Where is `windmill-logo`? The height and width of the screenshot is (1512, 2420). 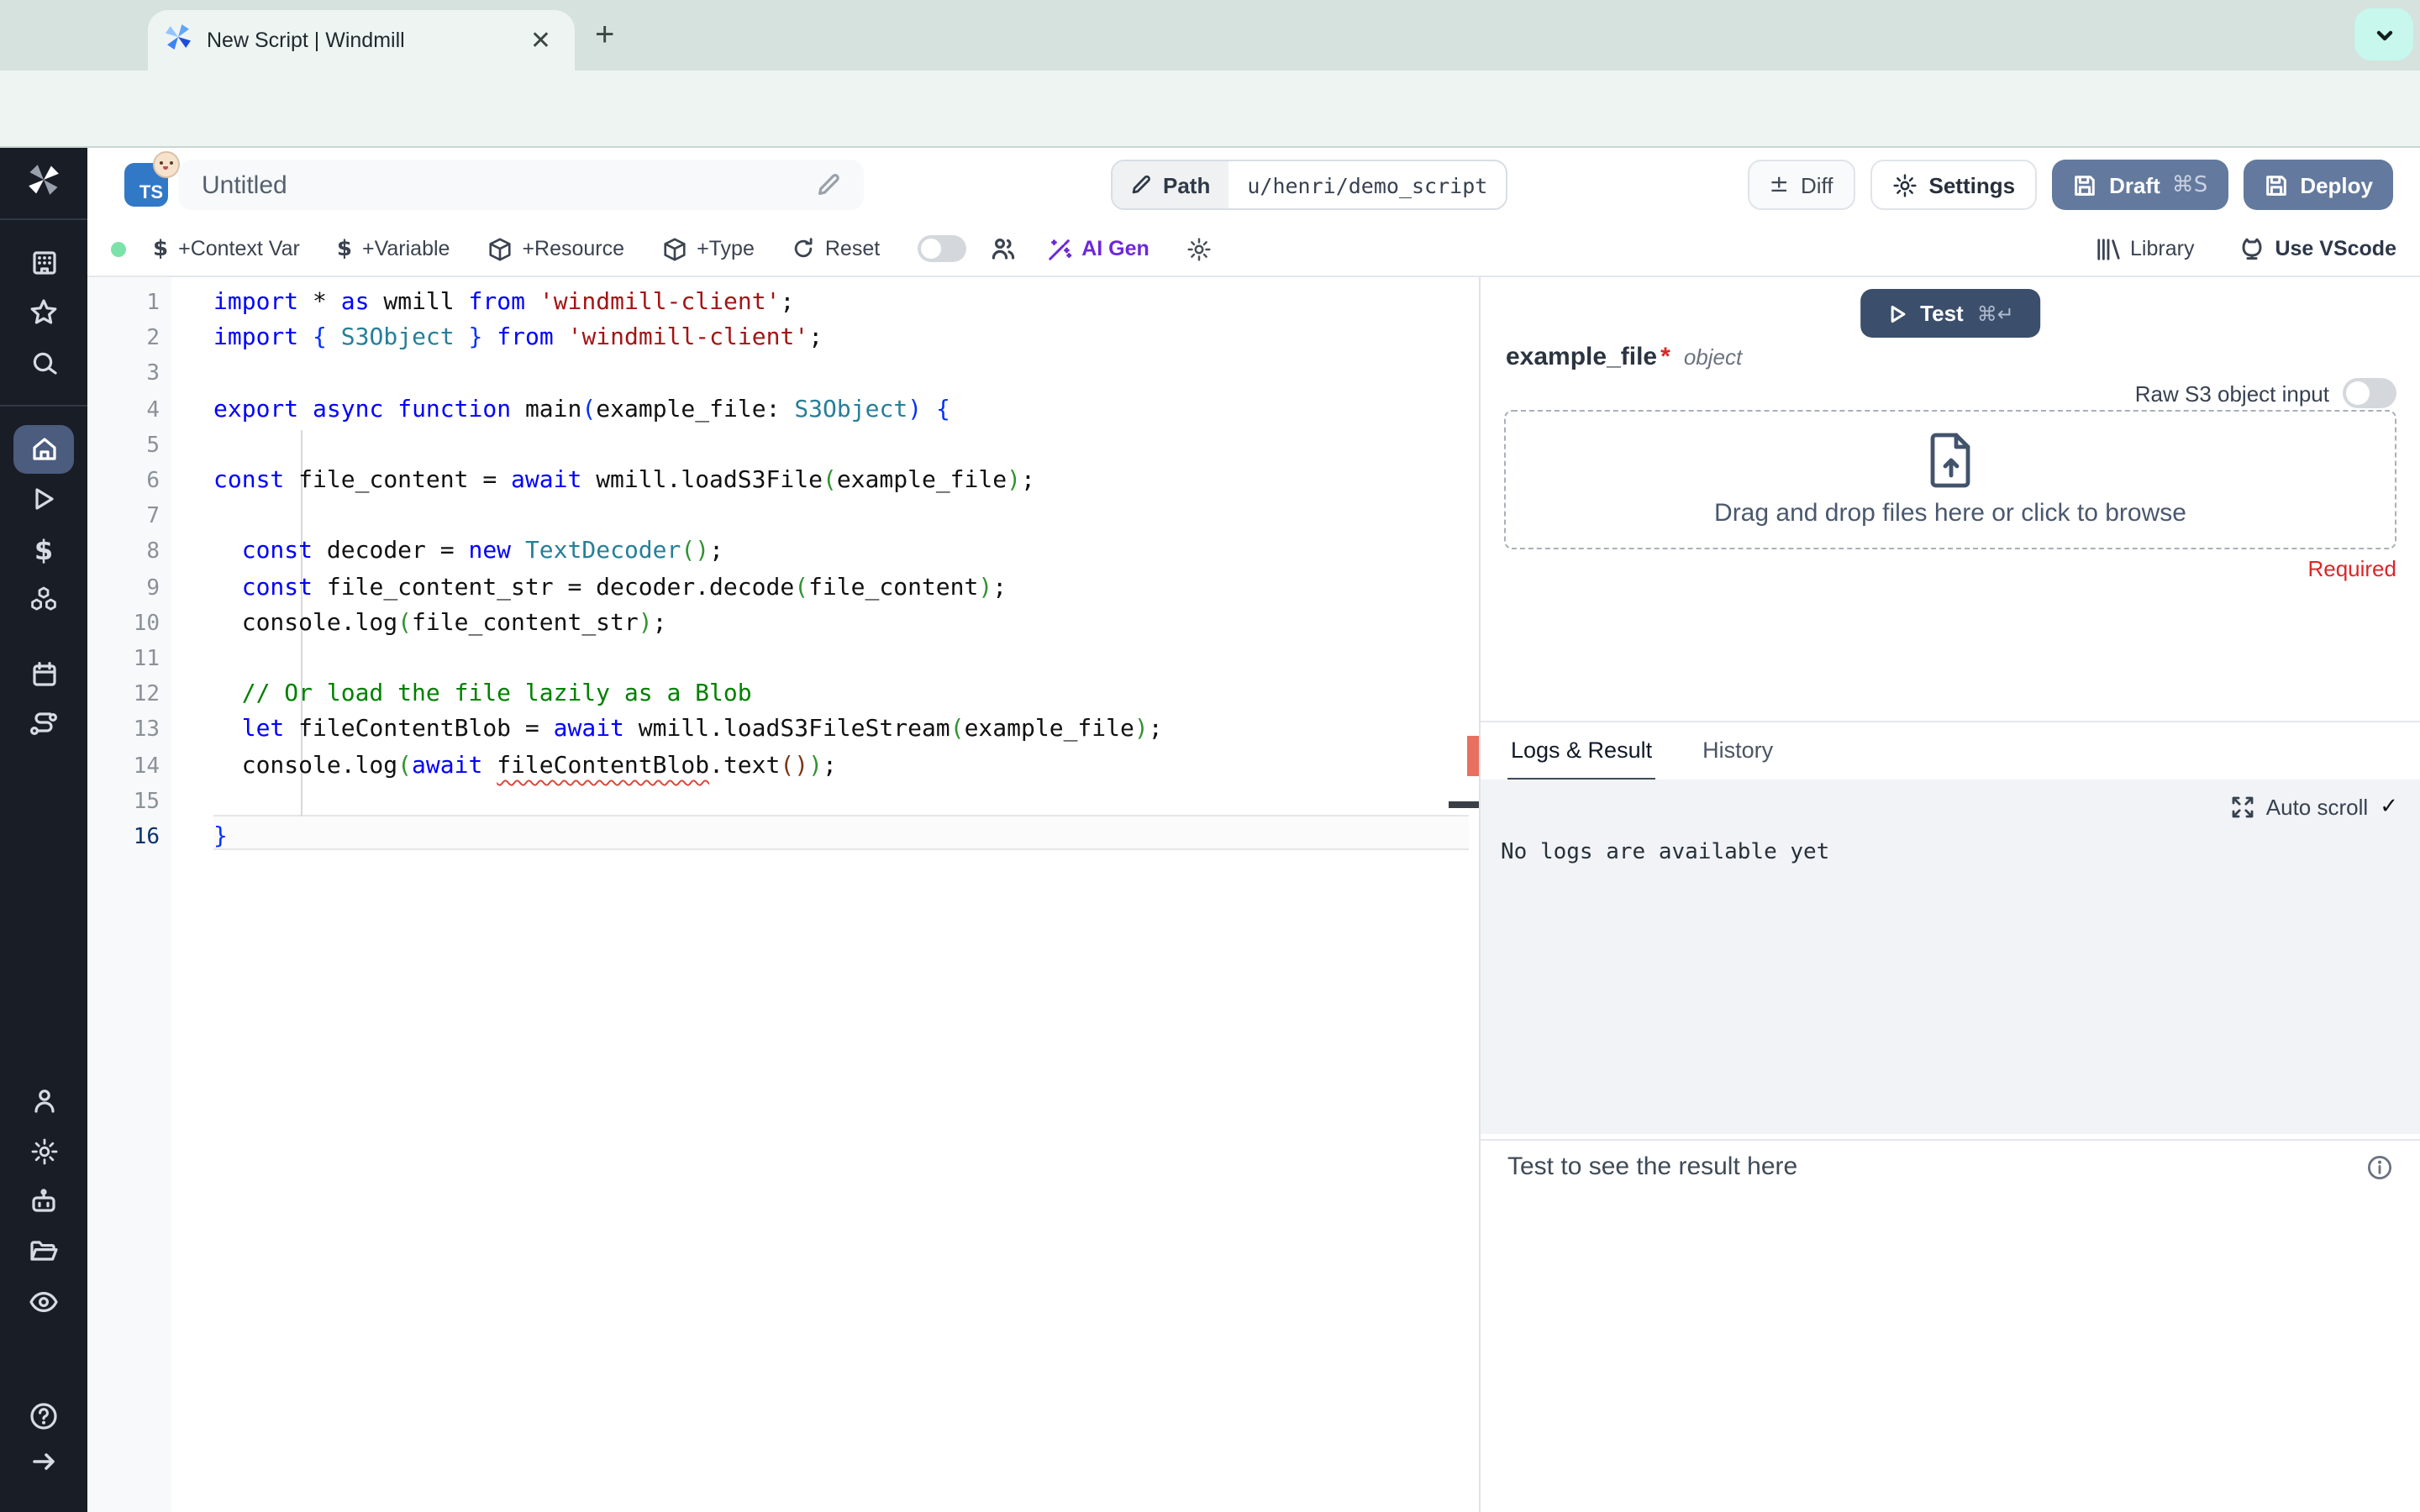 windmill-logo is located at coordinates (43, 180).